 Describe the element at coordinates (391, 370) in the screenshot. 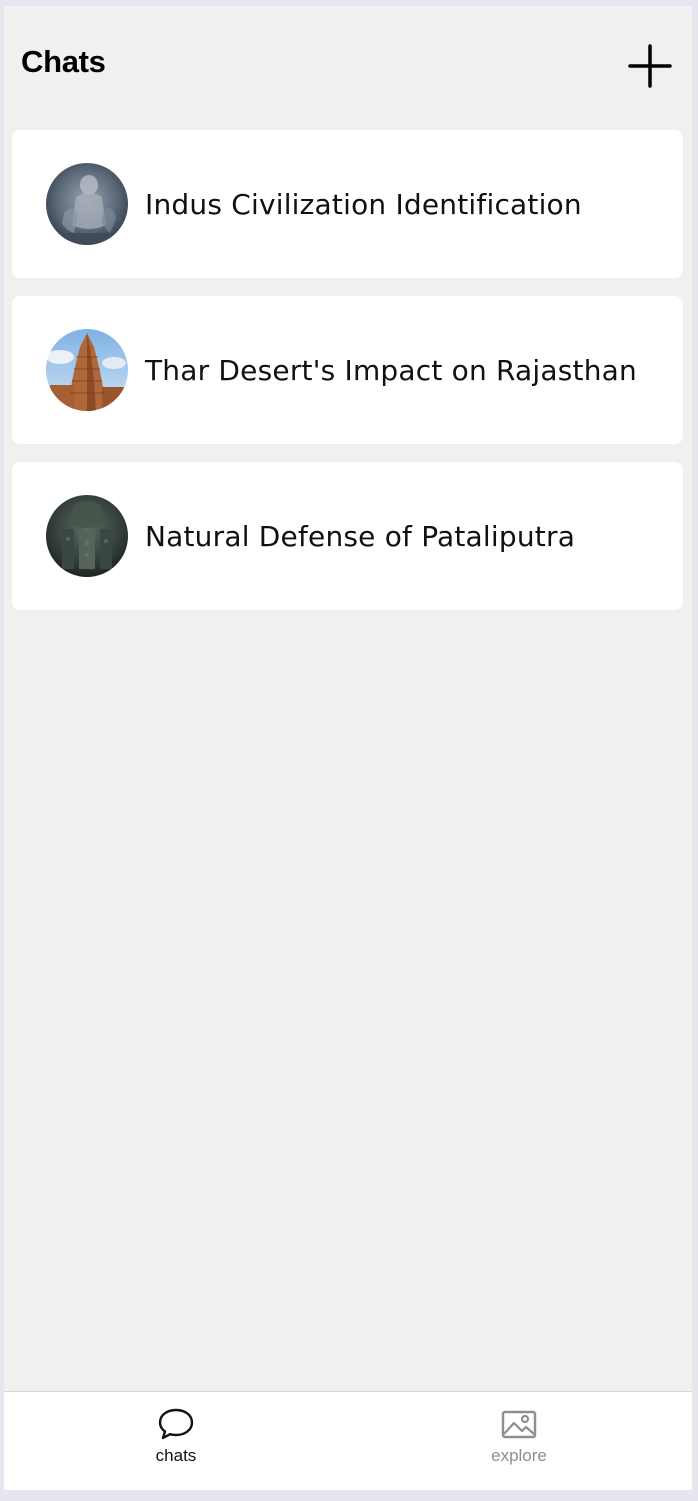

I see `chat-title: Thar Desert's Impact on Rajasthan` at that location.